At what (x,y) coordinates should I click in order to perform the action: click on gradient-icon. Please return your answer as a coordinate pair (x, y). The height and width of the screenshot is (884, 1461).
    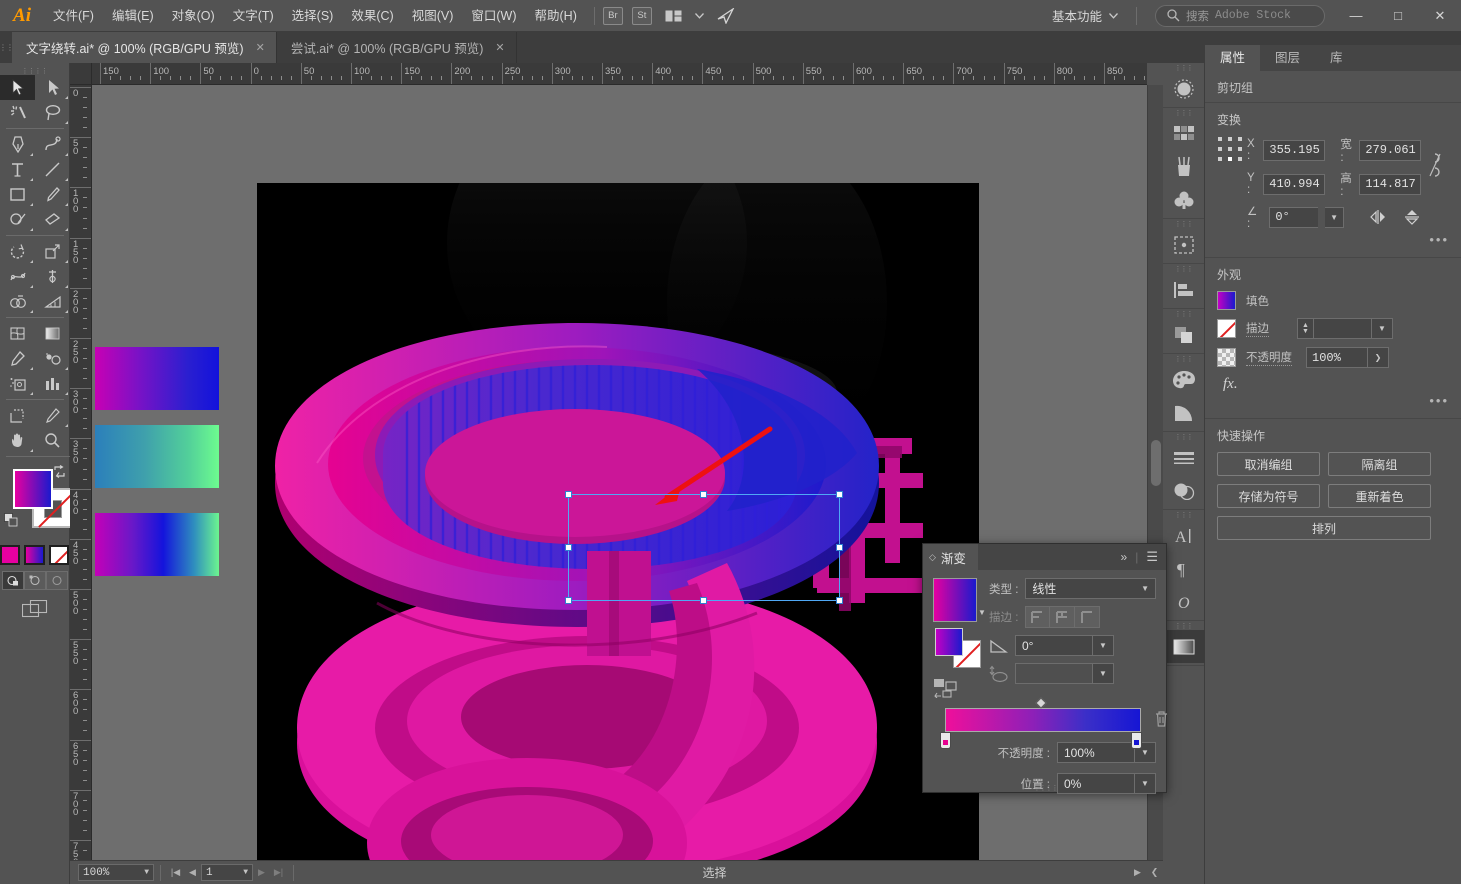
    Looking at the image, I should click on (1184, 646).